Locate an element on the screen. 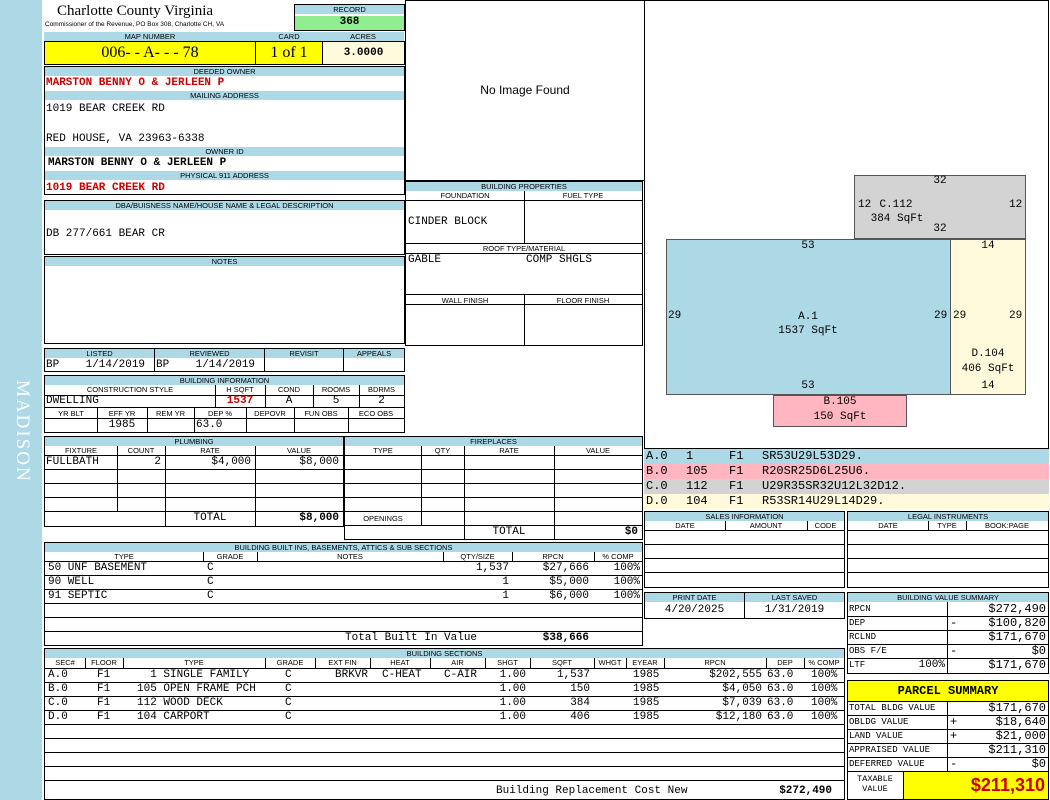  ps-sign: - is located at coordinates (954, 764).